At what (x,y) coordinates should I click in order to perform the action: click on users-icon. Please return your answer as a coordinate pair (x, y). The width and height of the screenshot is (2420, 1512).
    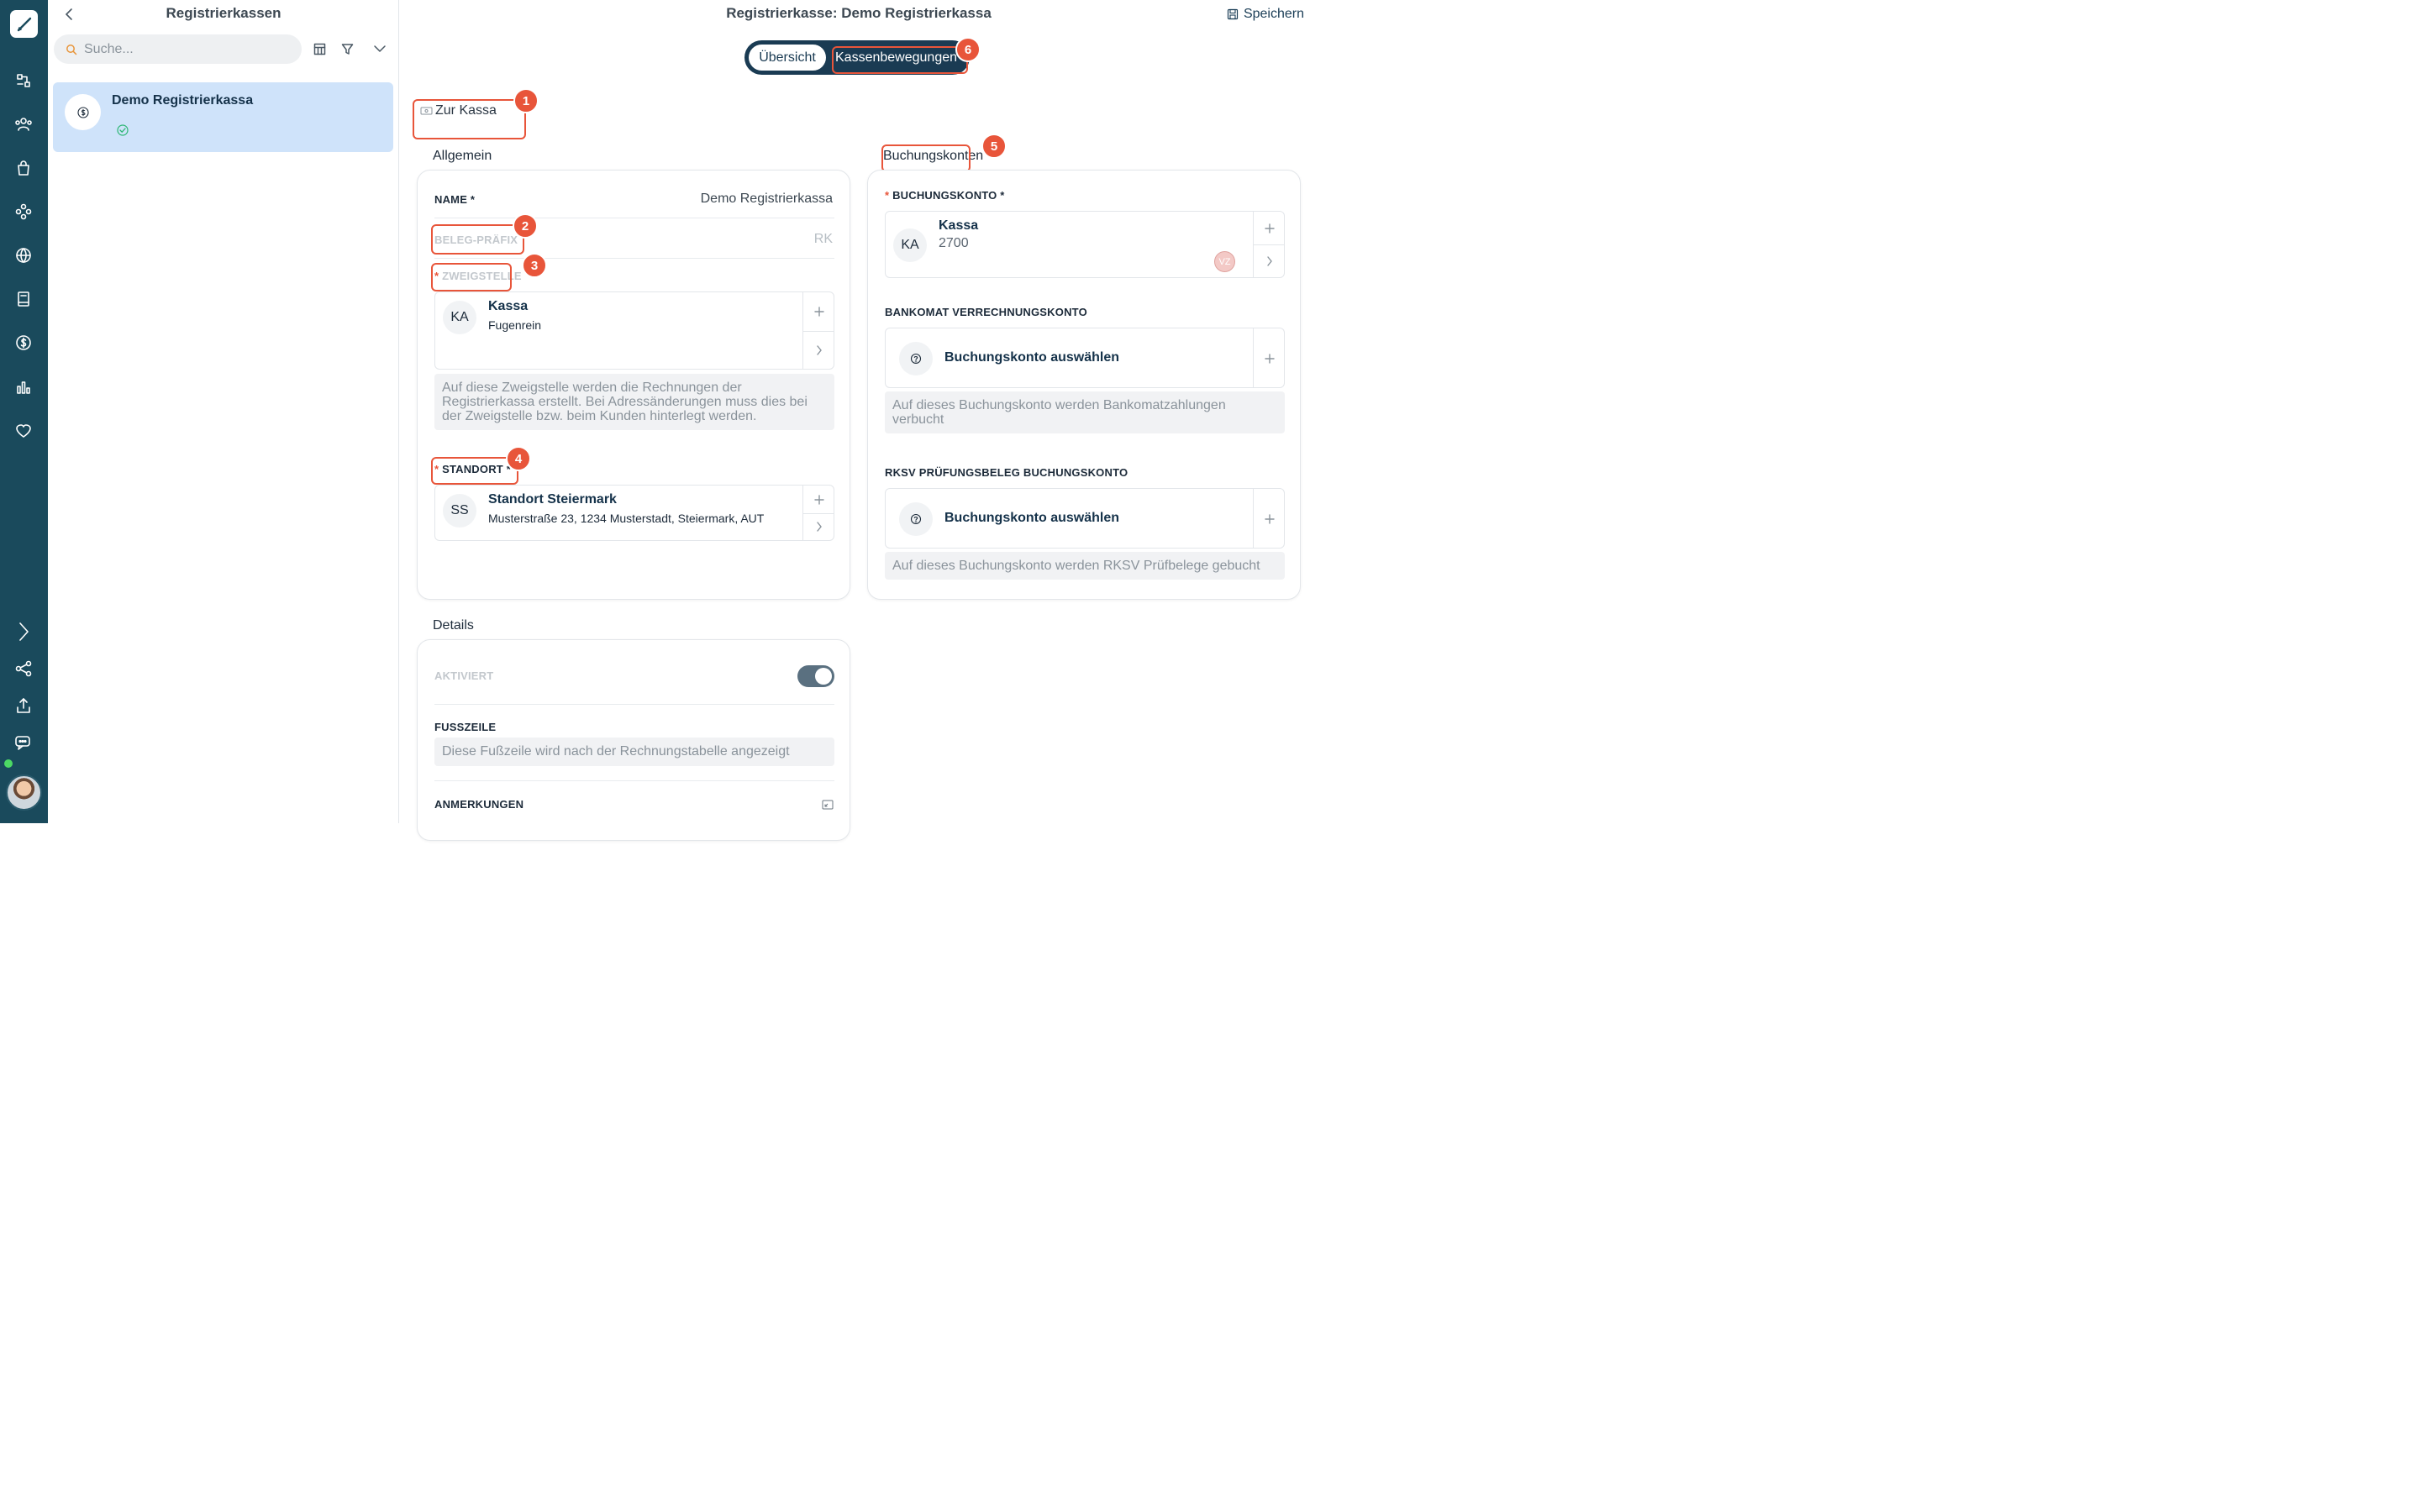
    Looking at the image, I should click on (23, 124).